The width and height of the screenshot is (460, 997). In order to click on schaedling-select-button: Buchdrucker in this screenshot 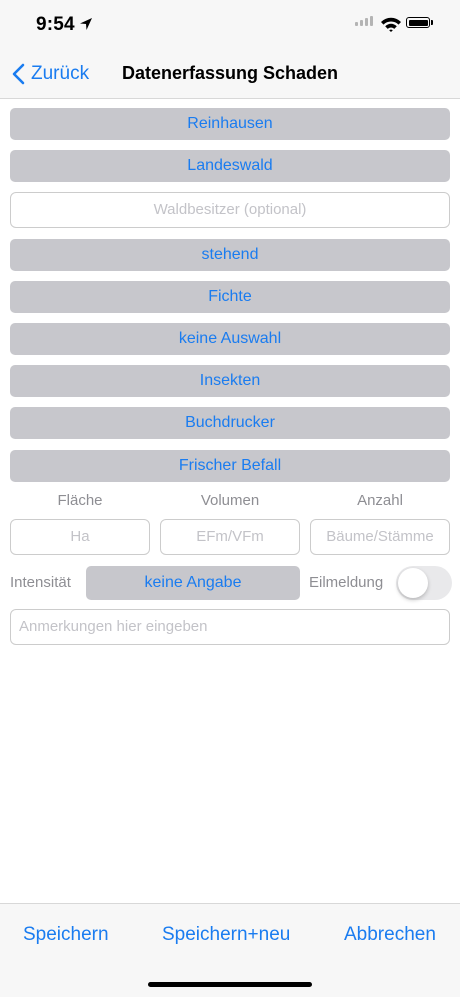, I will do `click(230, 423)`.